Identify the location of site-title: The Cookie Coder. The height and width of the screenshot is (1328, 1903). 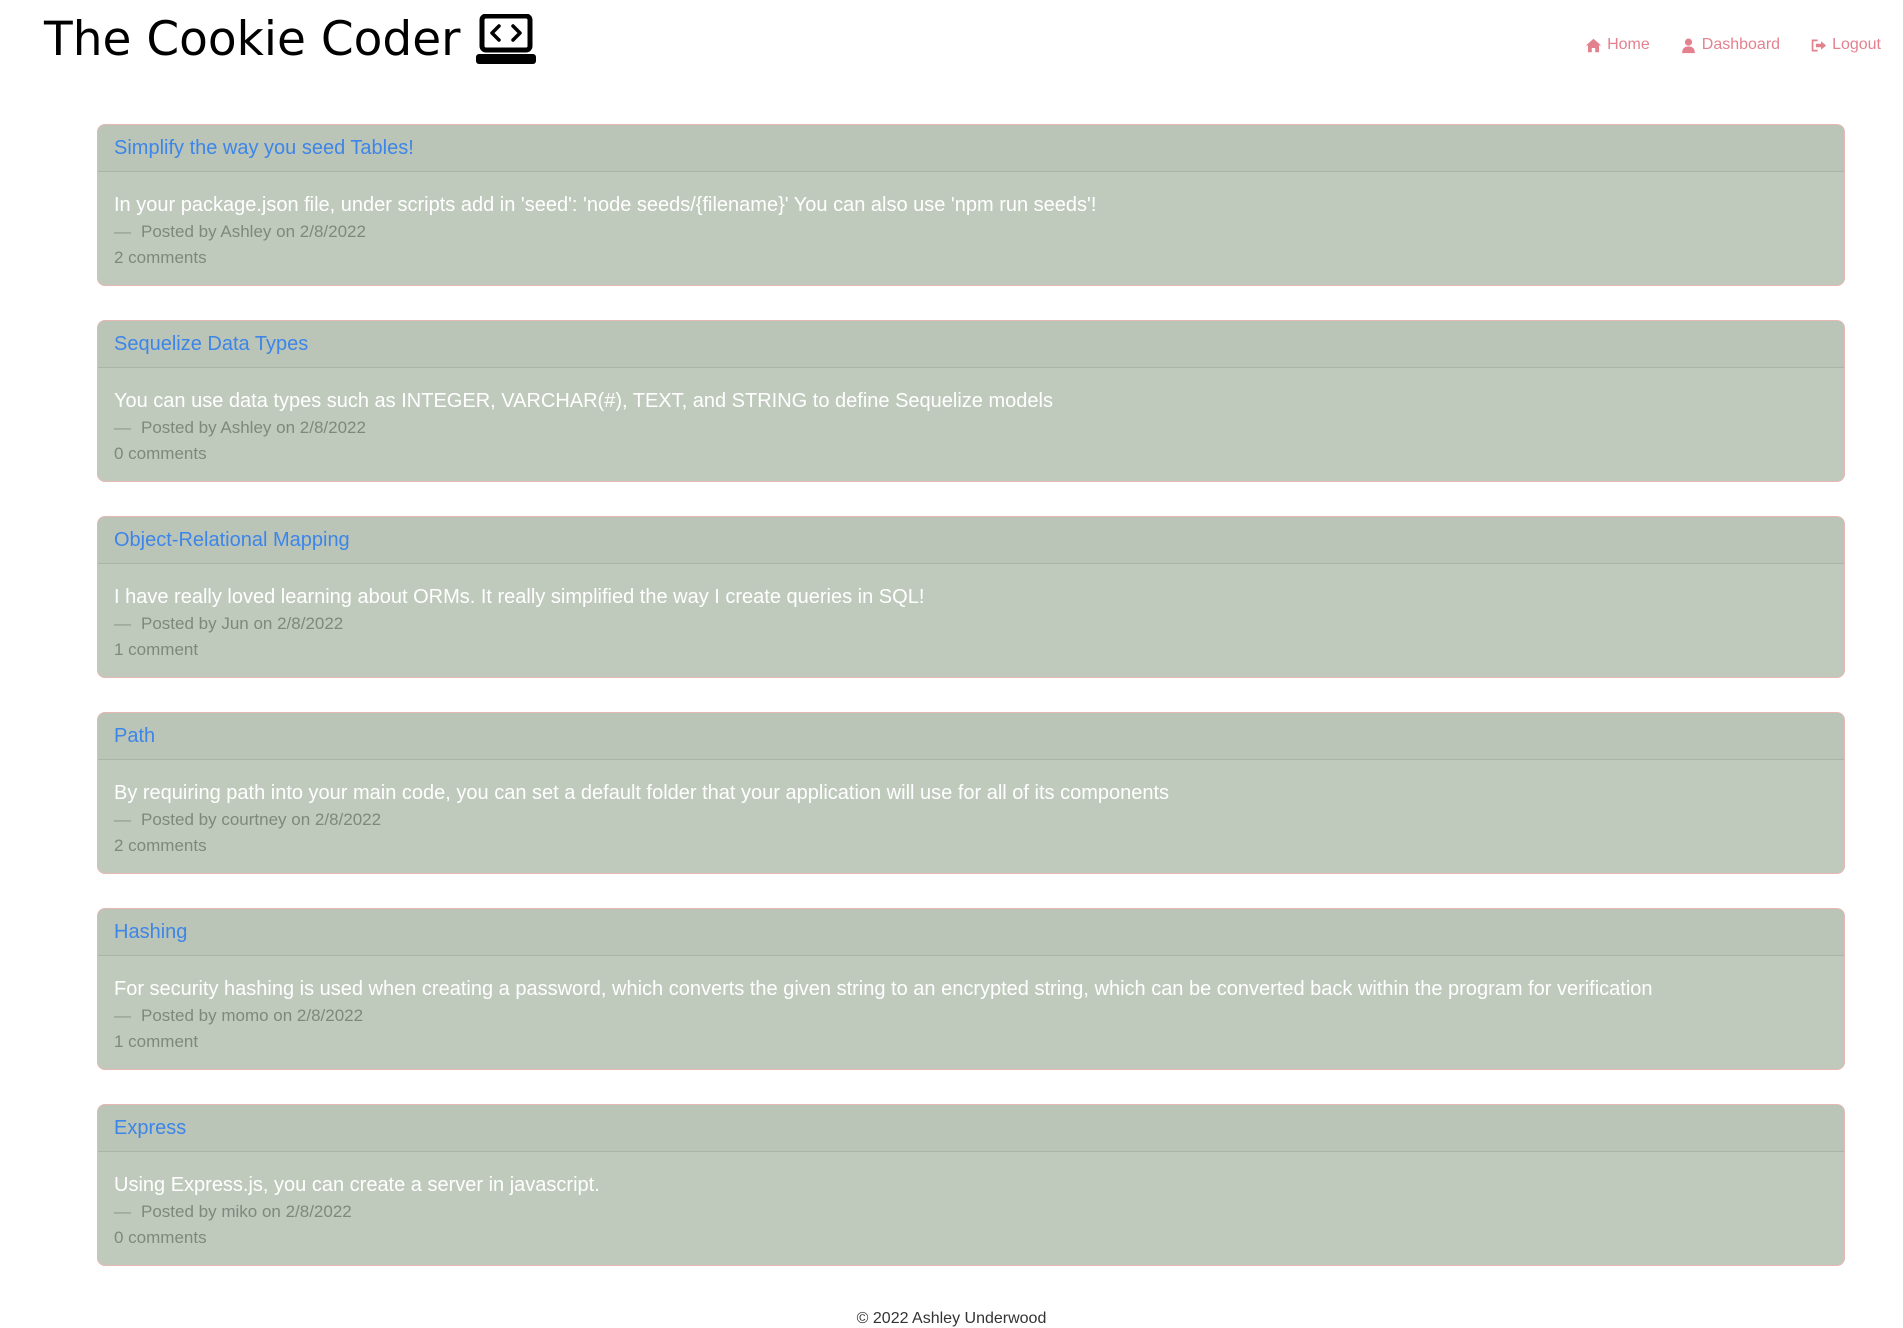
(291, 39).